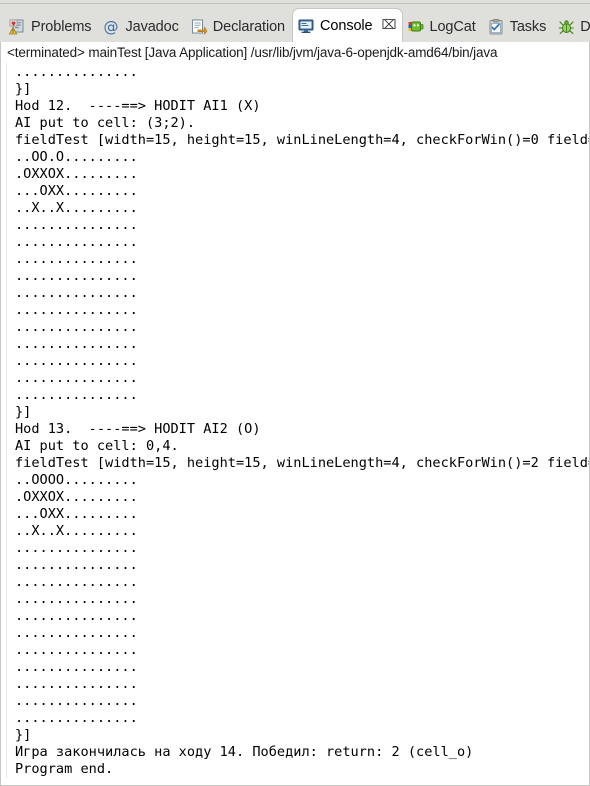  What do you see at coordinates (528, 27) in the screenshot?
I see `tab-label: Tasks` at bounding box center [528, 27].